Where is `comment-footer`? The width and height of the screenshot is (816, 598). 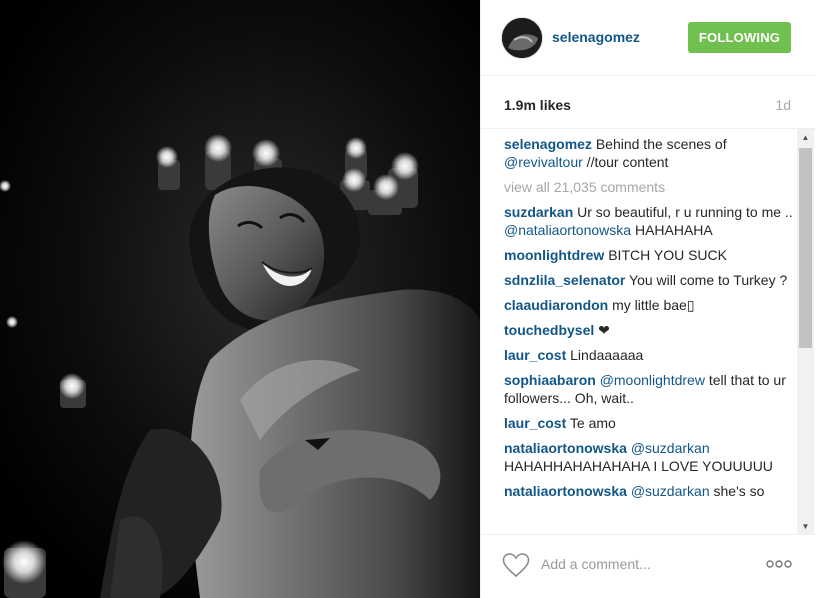
comment-footer is located at coordinates (648, 566).